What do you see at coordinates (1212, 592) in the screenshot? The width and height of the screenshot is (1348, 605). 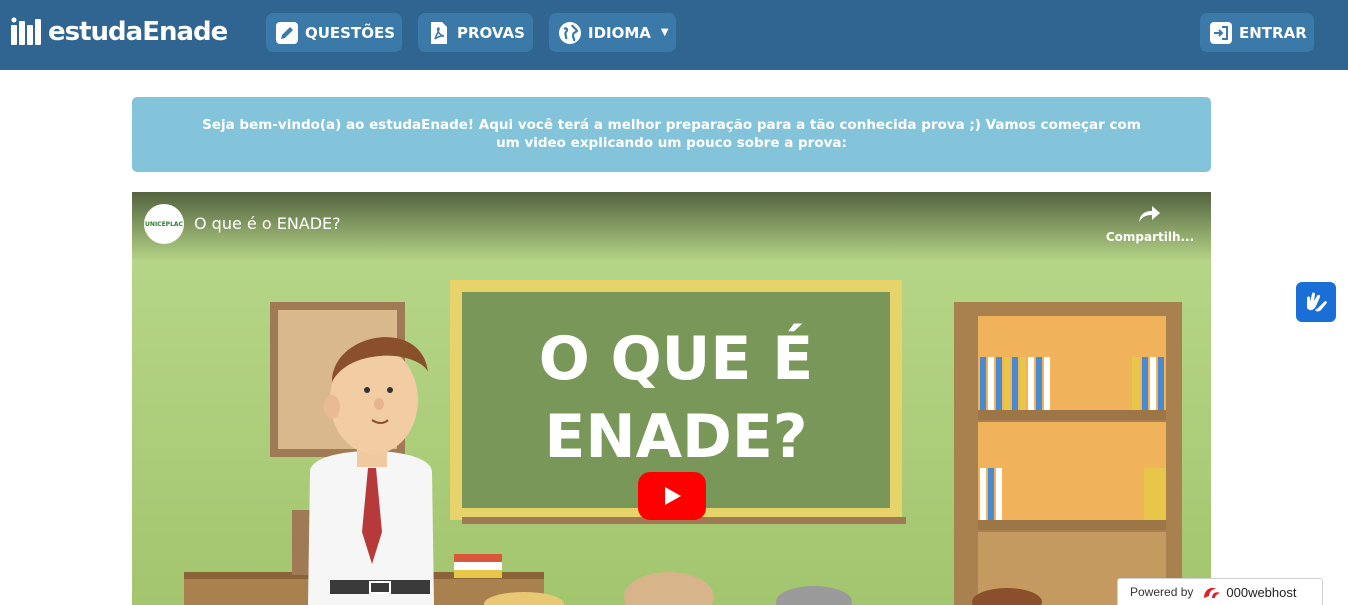 I see `webhost-logo-icon` at bounding box center [1212, 592].